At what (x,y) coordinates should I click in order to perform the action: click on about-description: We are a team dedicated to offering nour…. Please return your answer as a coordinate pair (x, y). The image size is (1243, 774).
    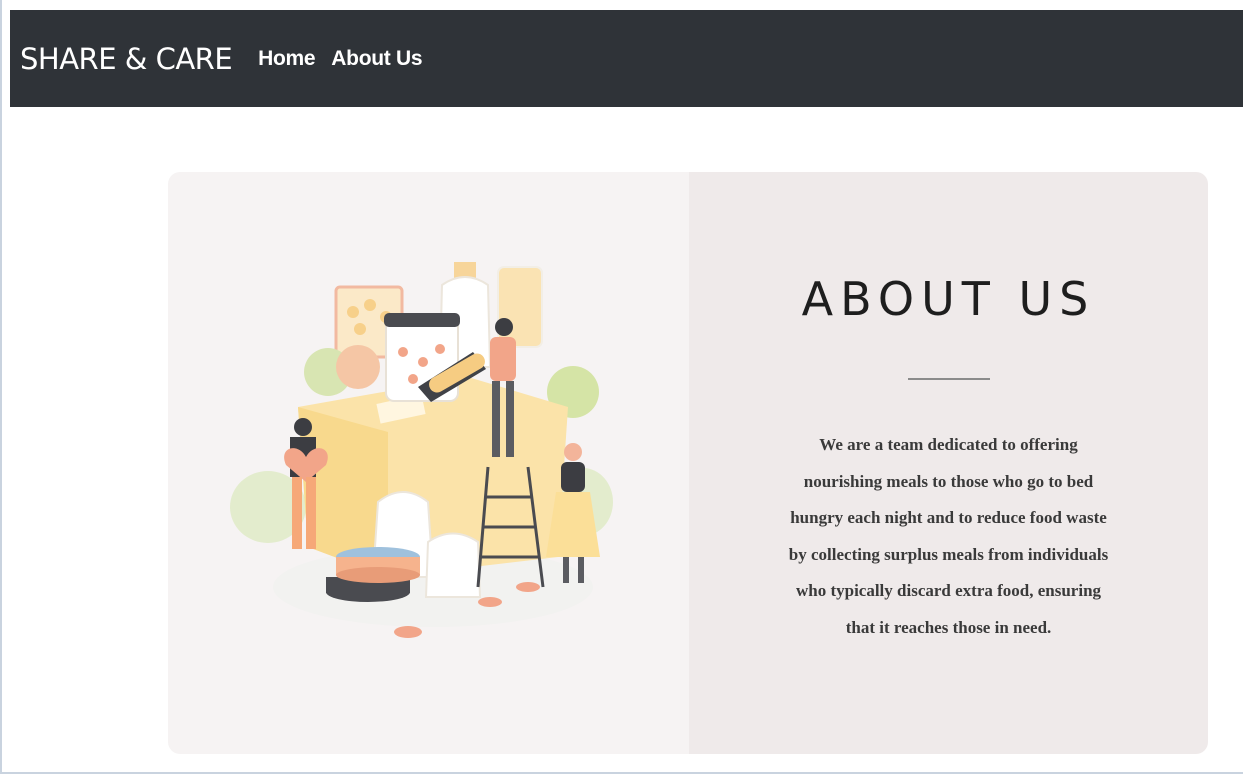
    Looking at the image, I should click on (948, 536).